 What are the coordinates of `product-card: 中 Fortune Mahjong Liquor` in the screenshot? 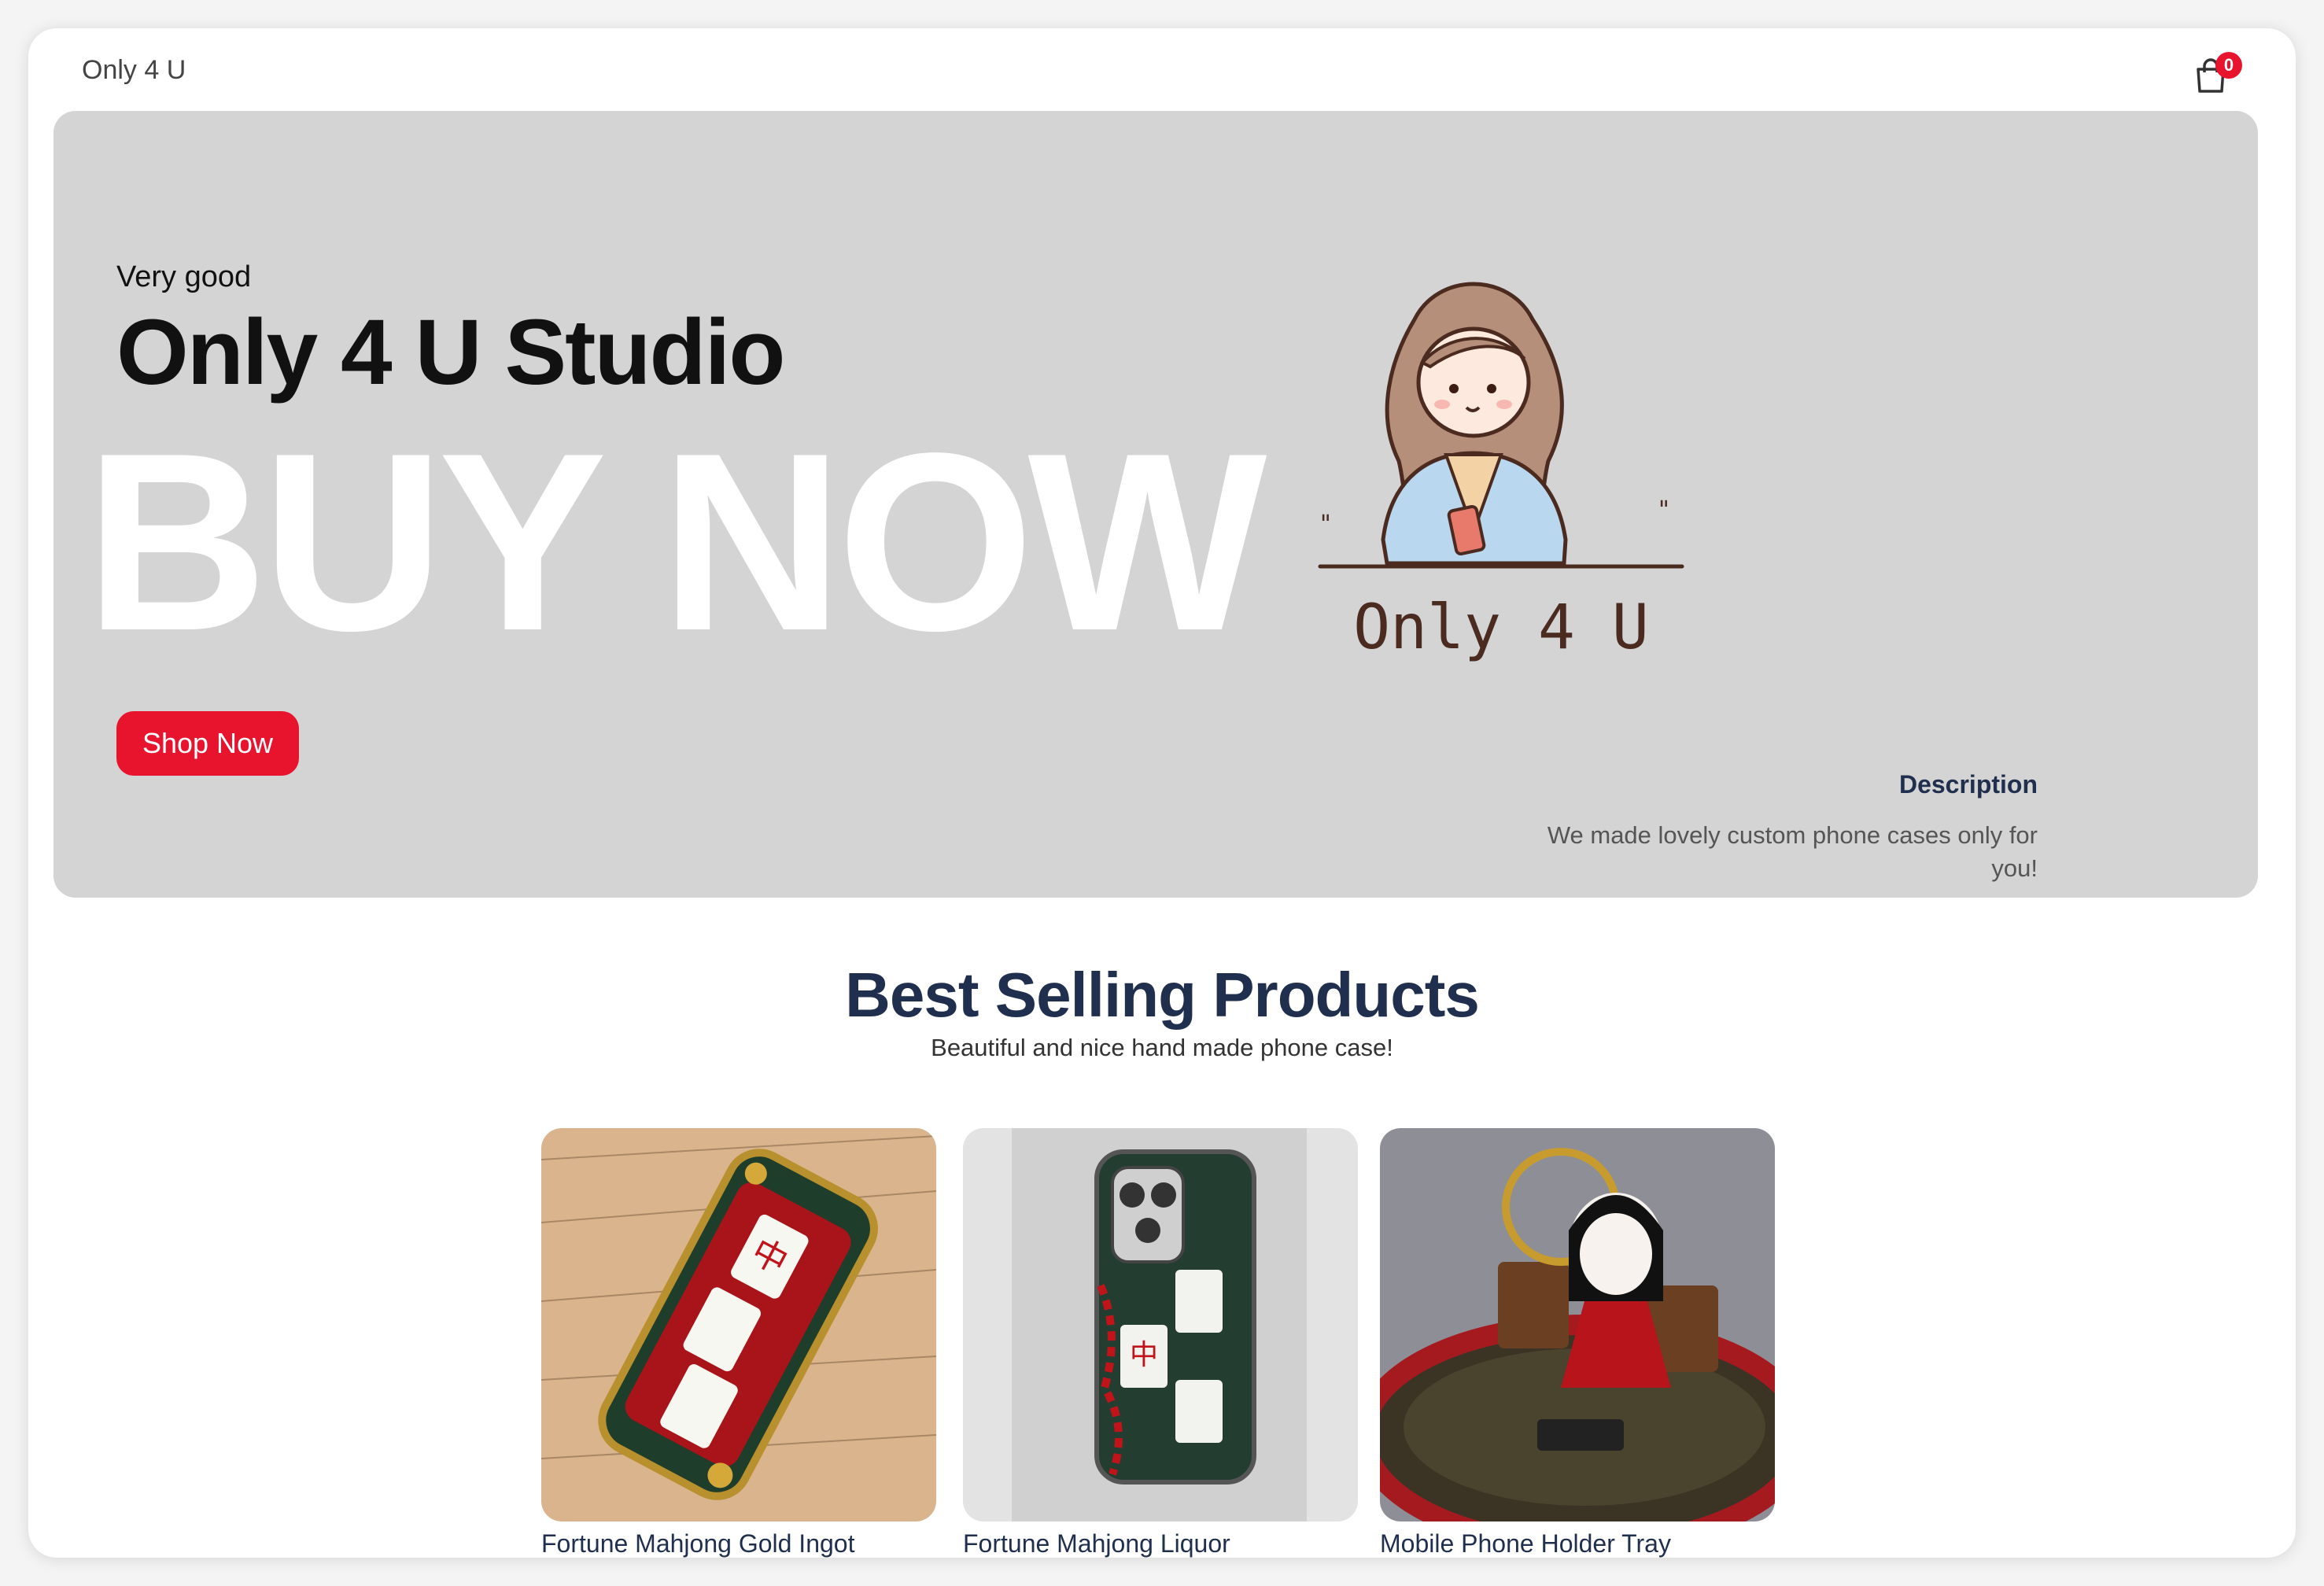 It's located at (1161, 1343).